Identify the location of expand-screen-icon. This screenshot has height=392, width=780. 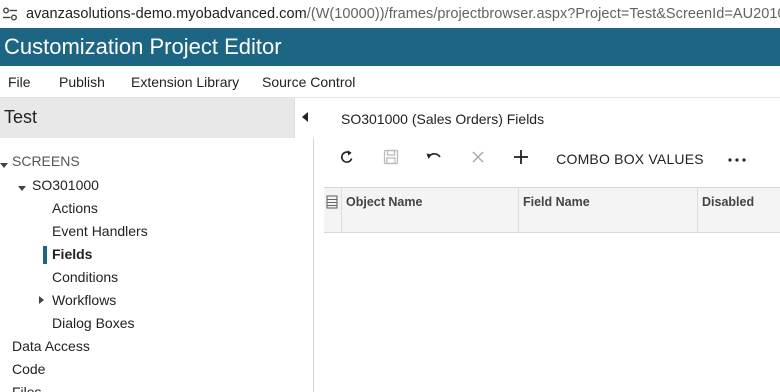
(22, 188).